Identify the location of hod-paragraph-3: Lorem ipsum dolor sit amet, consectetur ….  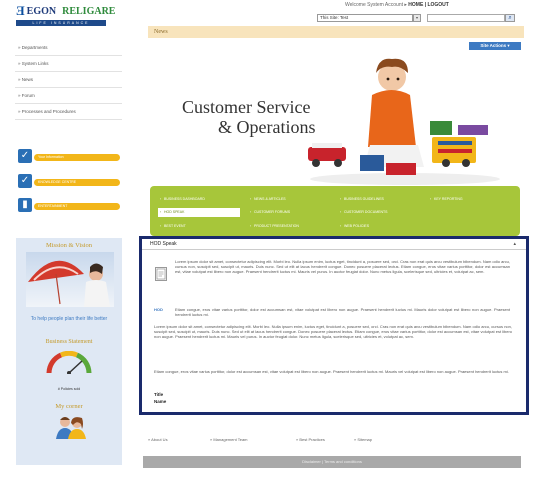
(333, 331).